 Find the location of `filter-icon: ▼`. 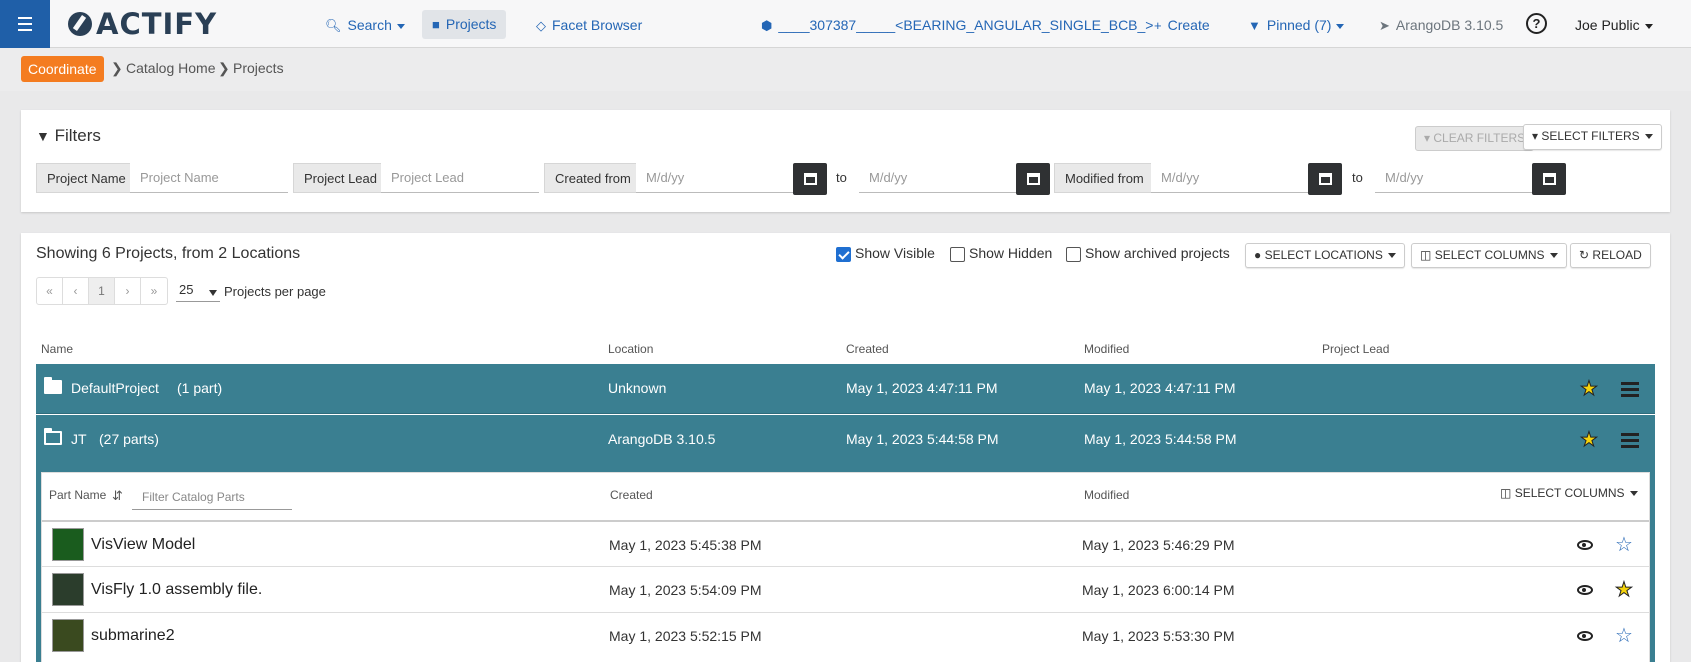

filter-icon: ▼ is located at coordinates (43, 136).